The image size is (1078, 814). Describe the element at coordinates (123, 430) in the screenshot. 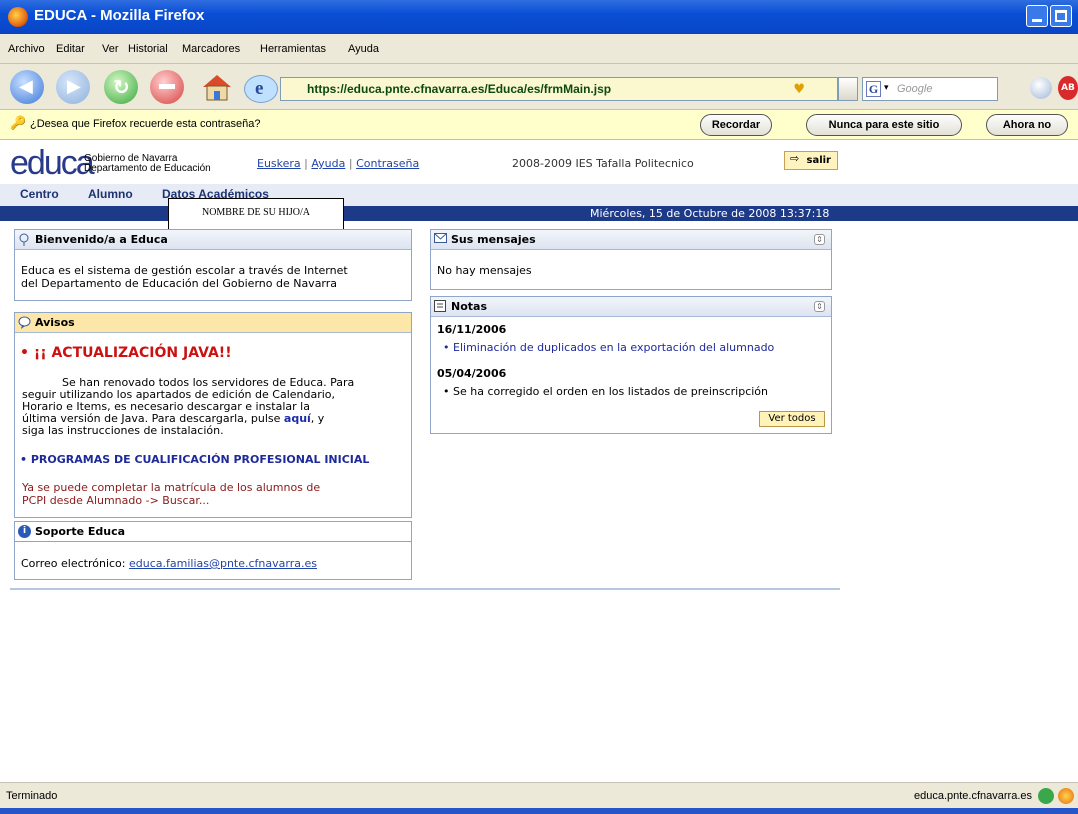

I see `java-line-5: siga las instrucciones de instalación.` at that location.